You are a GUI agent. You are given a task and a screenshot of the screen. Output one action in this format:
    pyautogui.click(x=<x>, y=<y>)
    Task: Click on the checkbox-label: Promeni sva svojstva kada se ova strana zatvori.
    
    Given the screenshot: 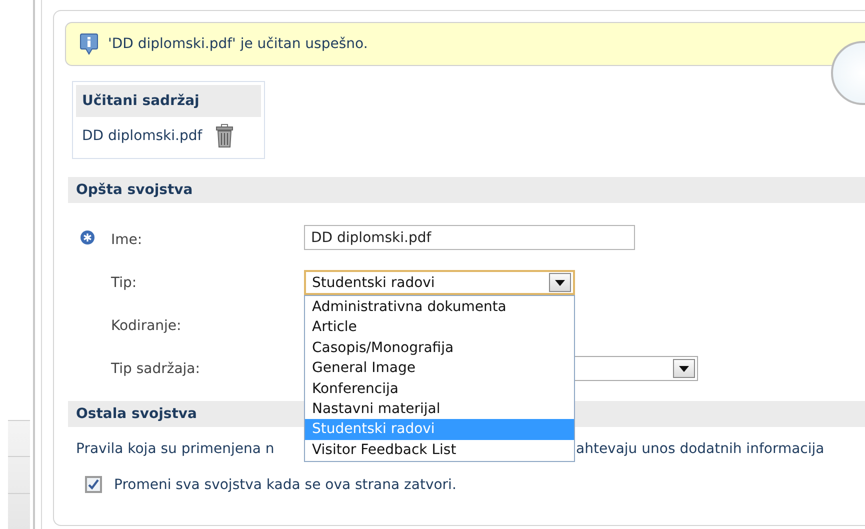 What is the action you would take?
    pyautogui.click(x=285, y=484)
    